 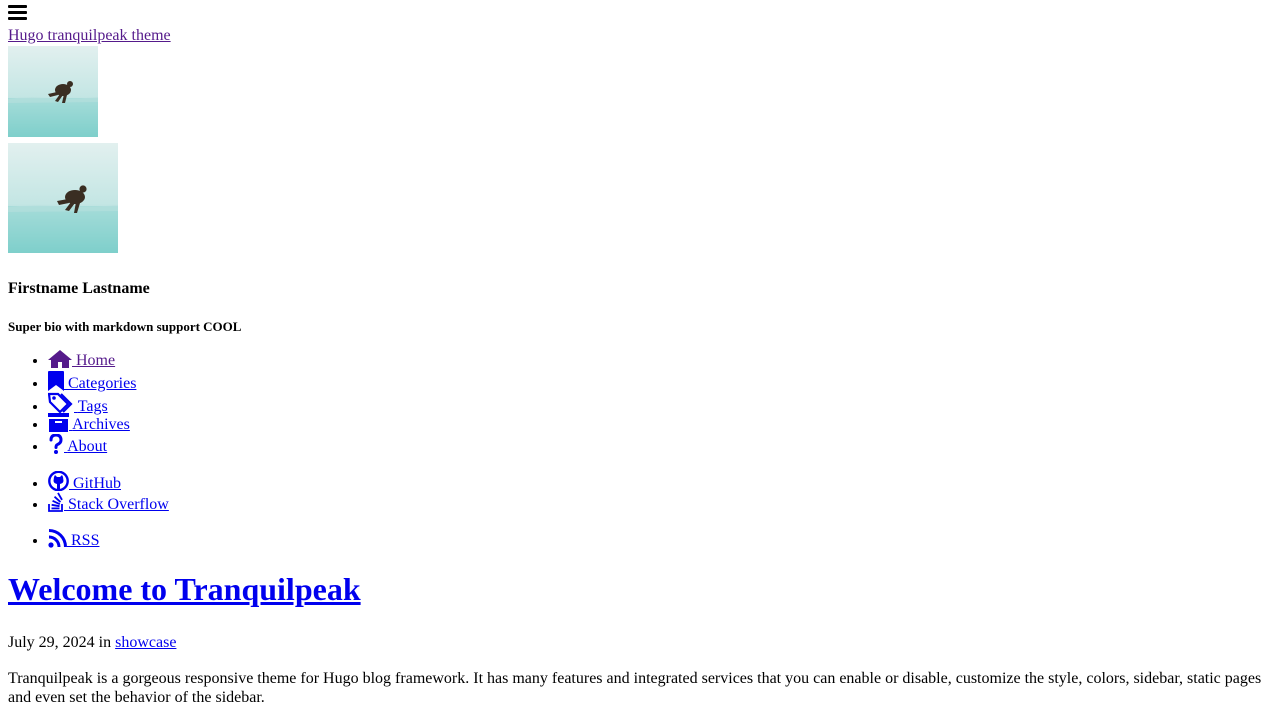 I want to click on tags-icon, so click(x=60, y=403).